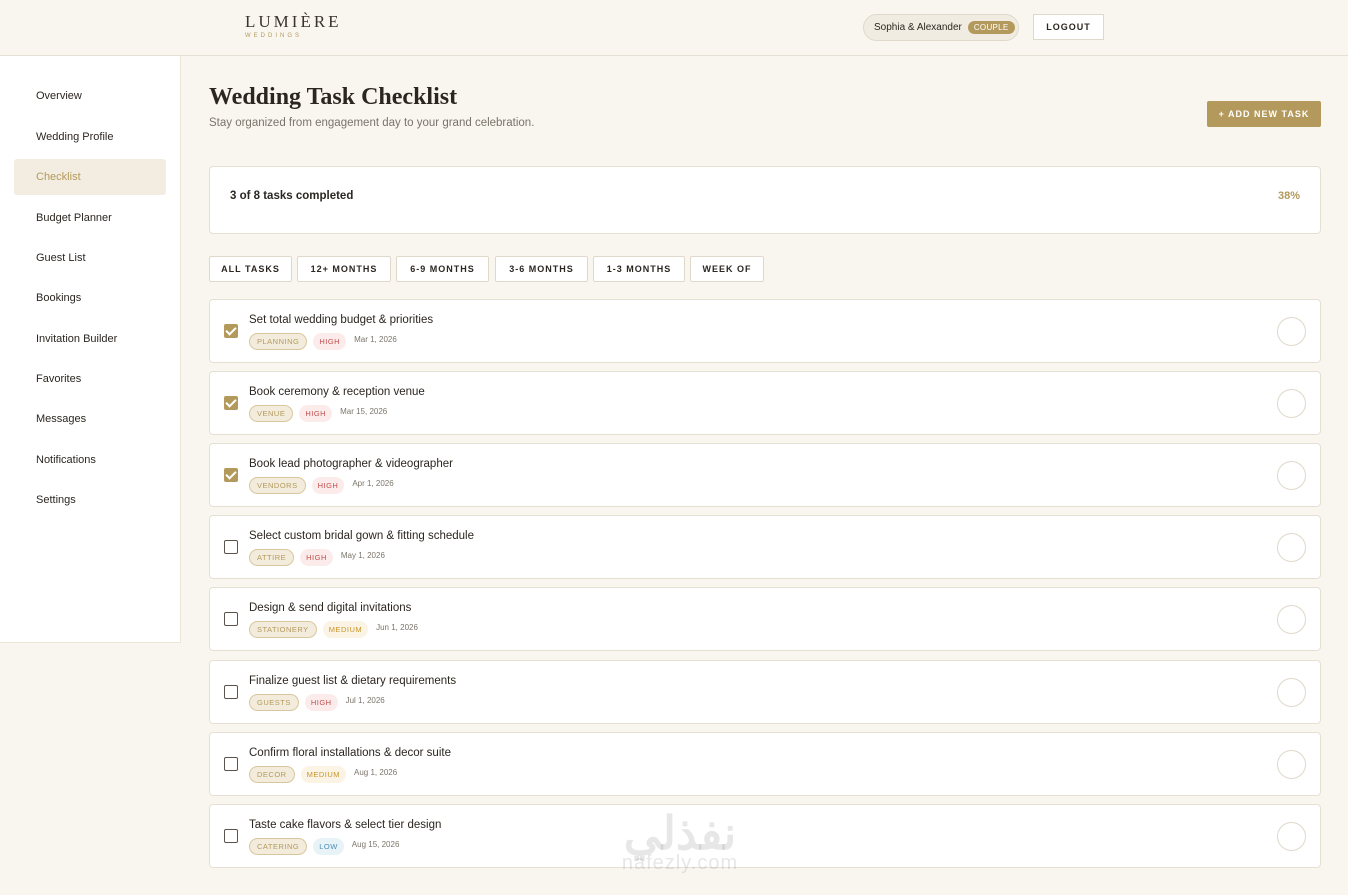 The width and height of the screenshot is (1348, 895). Describe the element at coordinates (337, 392) in the screenshot. I see `task-title: Book ceremony & reception venue` at that location.